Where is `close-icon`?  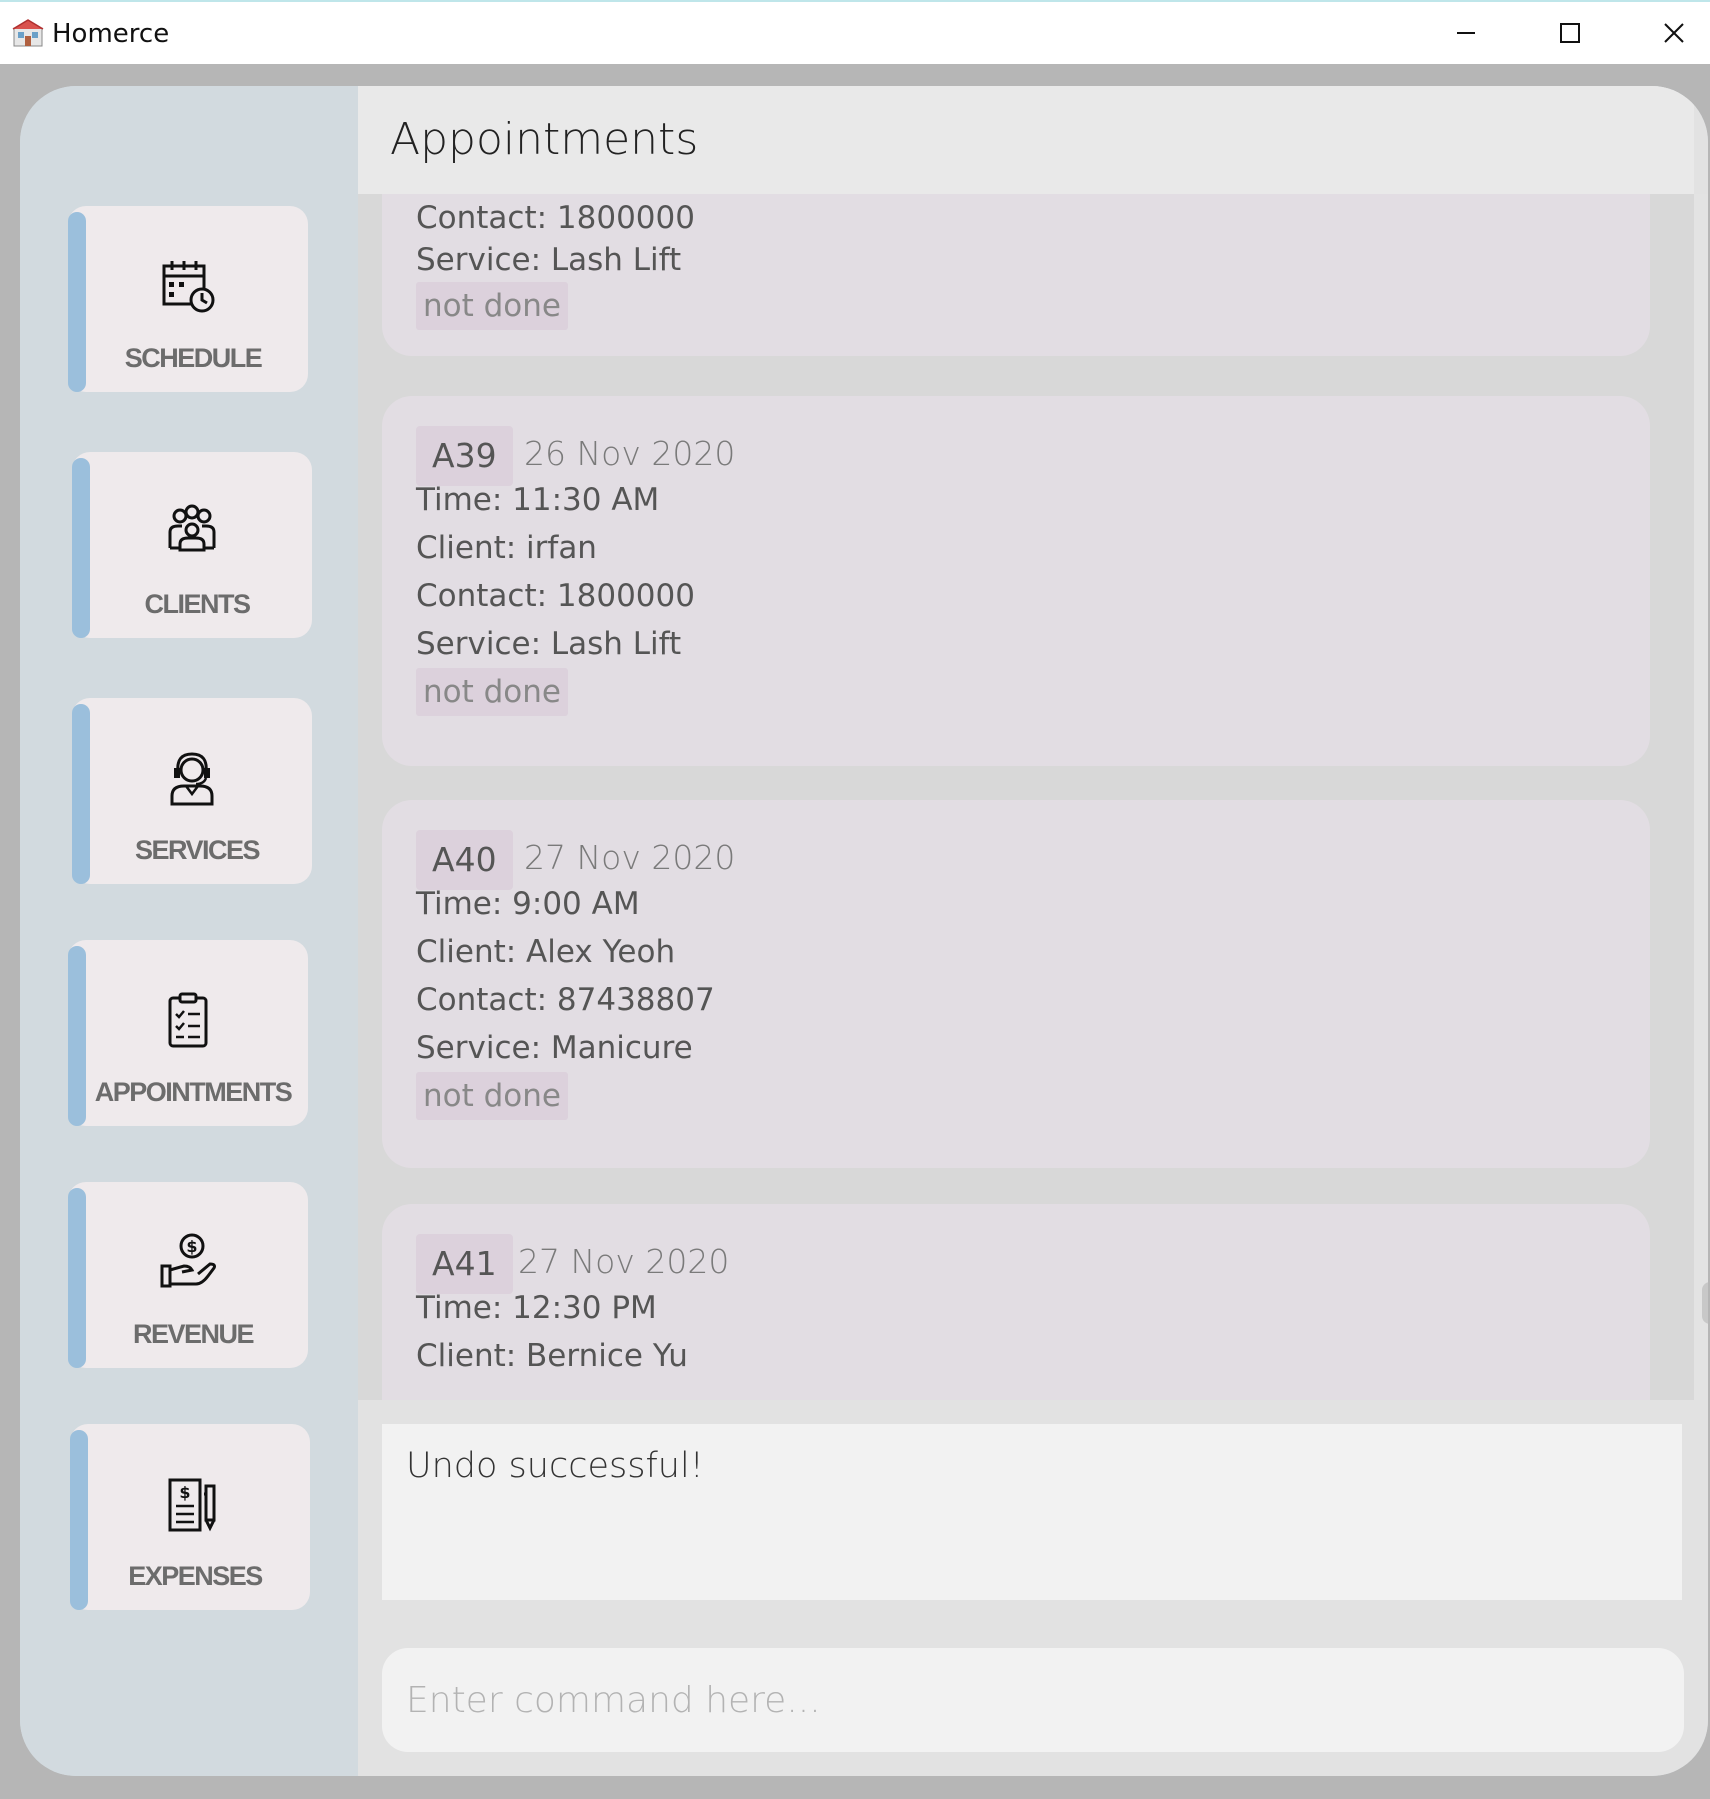
close-icon is located at coordinates (1674, 33).